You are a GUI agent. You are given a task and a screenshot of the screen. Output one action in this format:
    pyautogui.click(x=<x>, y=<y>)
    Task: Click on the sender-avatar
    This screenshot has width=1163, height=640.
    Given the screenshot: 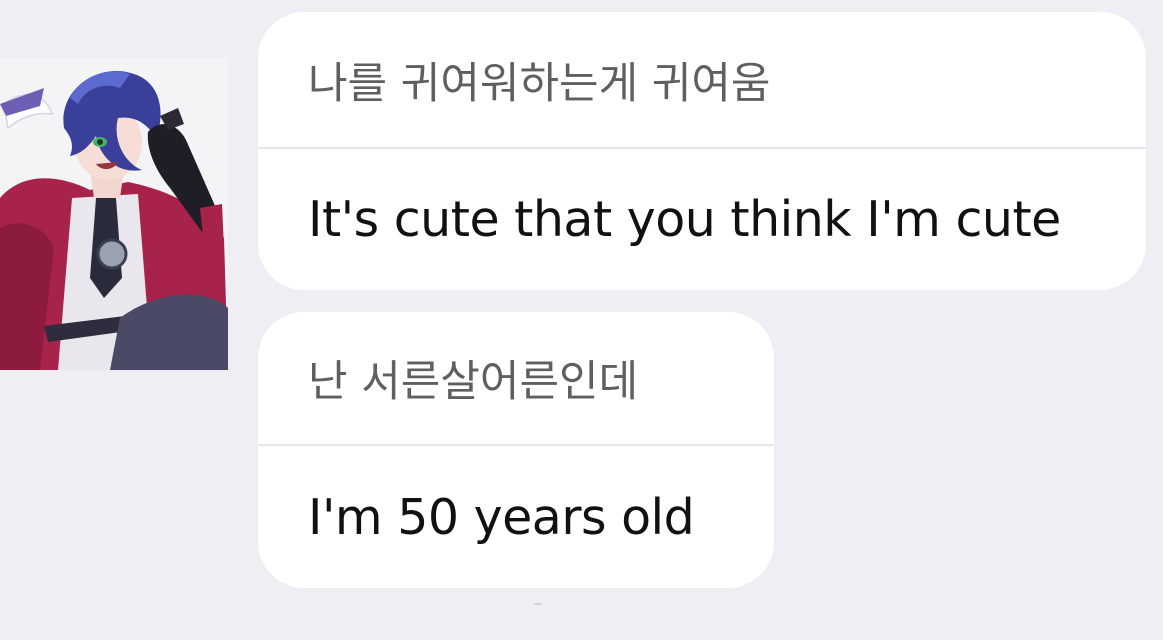 What is the action you would take?
    pyautogui.click(x=114, y=214)
    